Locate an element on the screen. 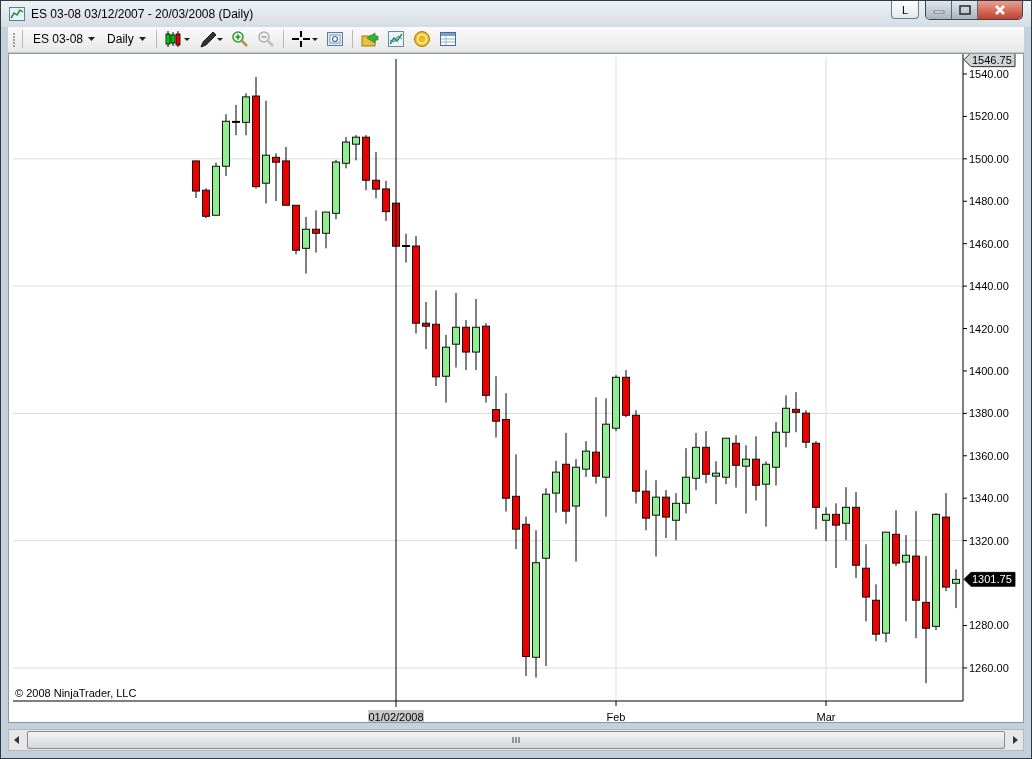  toolbar-grip-icon is located at coordinates (14, 39).